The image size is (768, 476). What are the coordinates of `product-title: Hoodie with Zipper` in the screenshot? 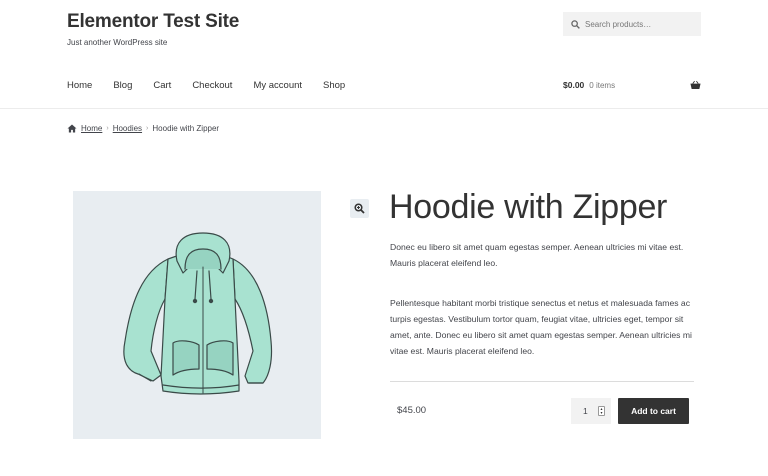 It's located at (528, 207).